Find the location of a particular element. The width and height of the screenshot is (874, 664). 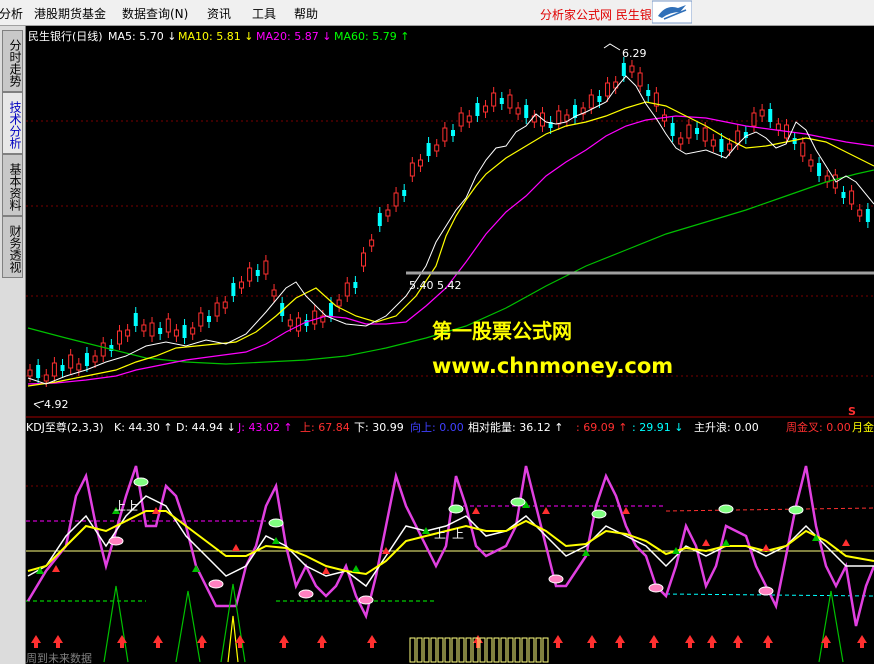

readout: J: 43.02 ↑ is located at coordinates (265, 427).